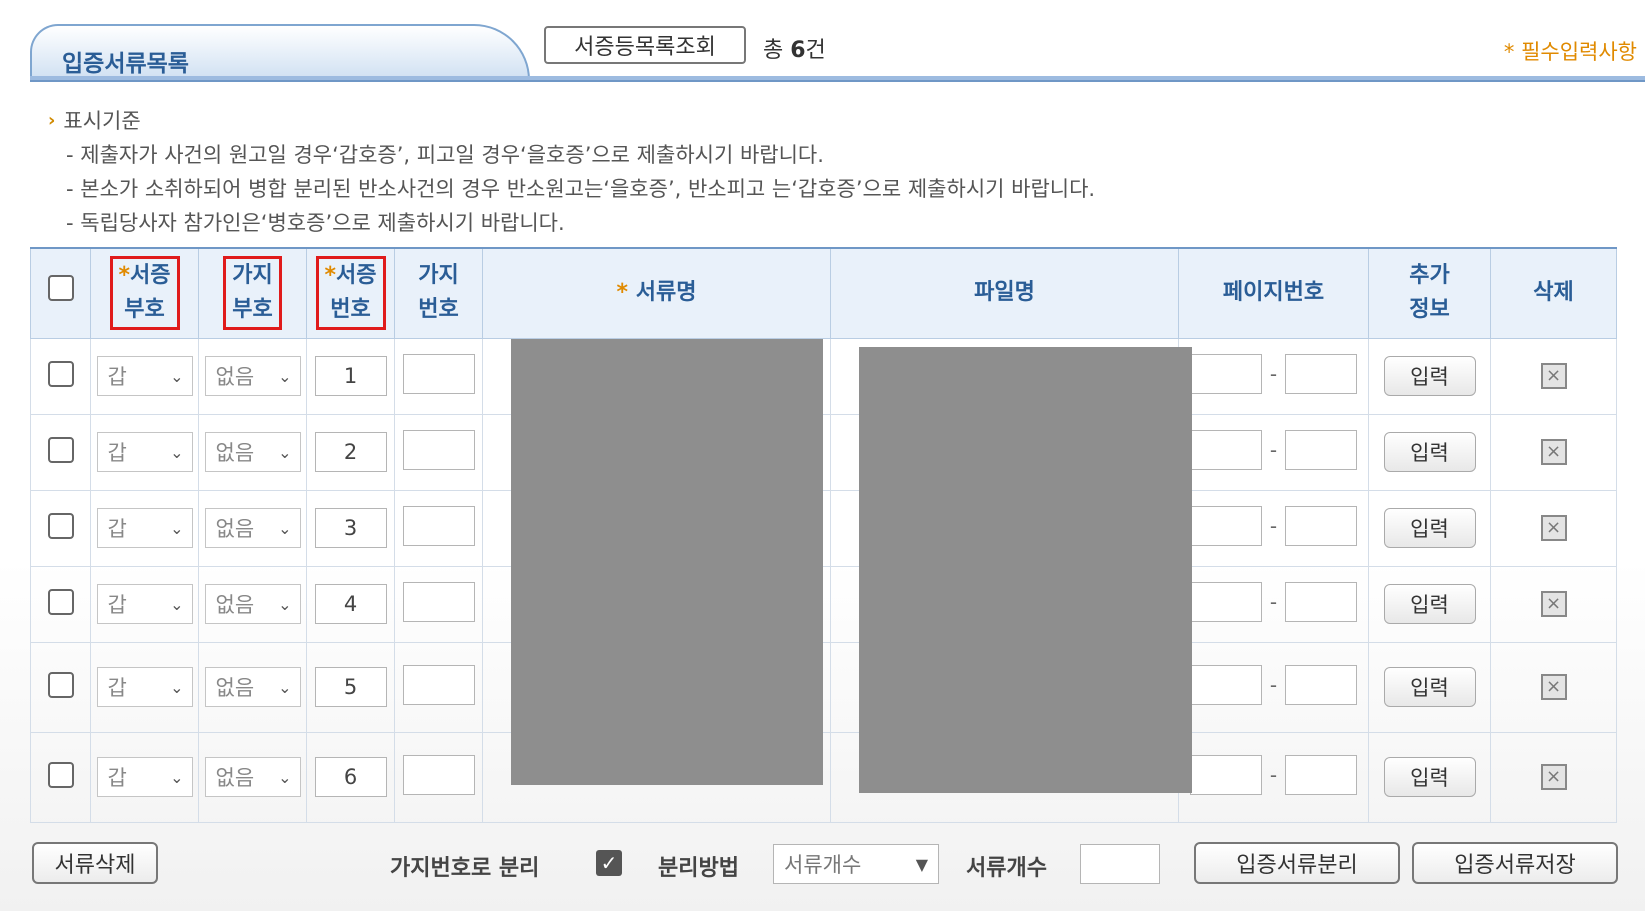  I want to click on evidence-number-input: 3, so click(350, 528).